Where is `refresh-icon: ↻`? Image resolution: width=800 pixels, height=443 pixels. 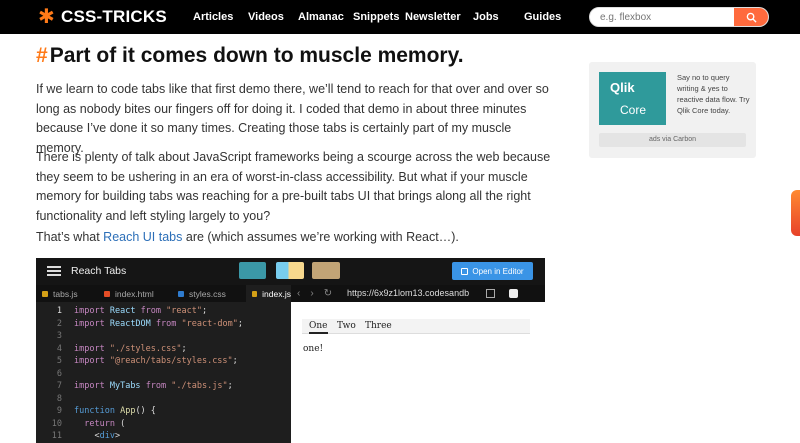 refresh-icon: ↻ is located at coordinates (328, 293).